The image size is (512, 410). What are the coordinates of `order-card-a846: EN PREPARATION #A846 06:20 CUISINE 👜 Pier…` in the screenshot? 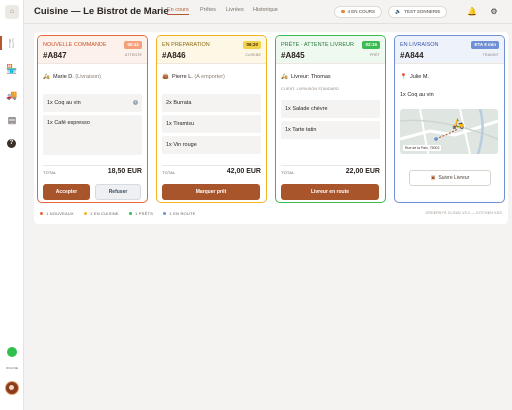 It's located at (211, 119).